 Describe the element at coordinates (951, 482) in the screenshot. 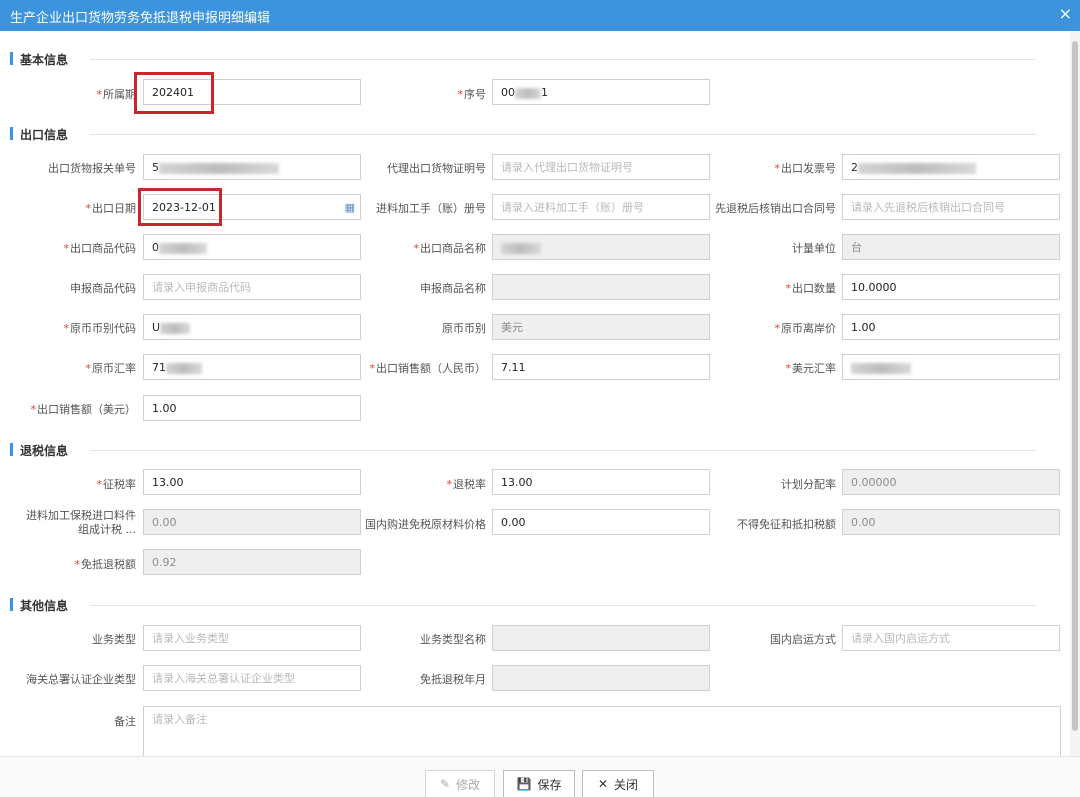

I see `plan-ratio-input: 0.00000` at that location.